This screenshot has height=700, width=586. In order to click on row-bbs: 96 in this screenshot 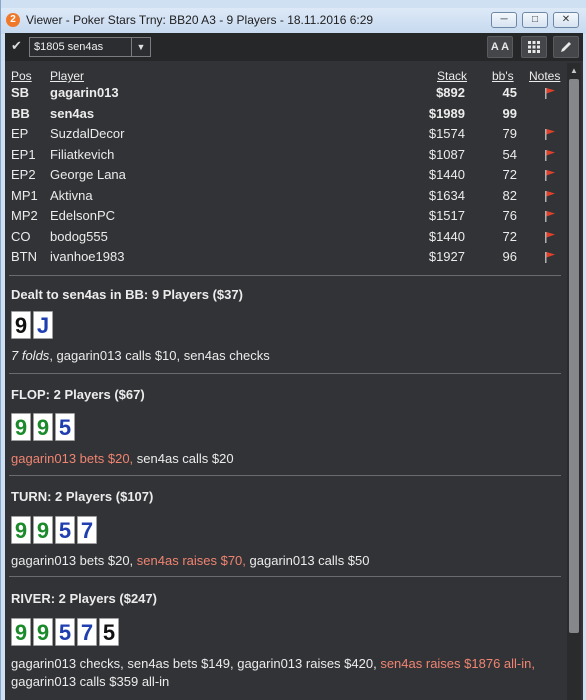, I will do `click(509, 256)`.